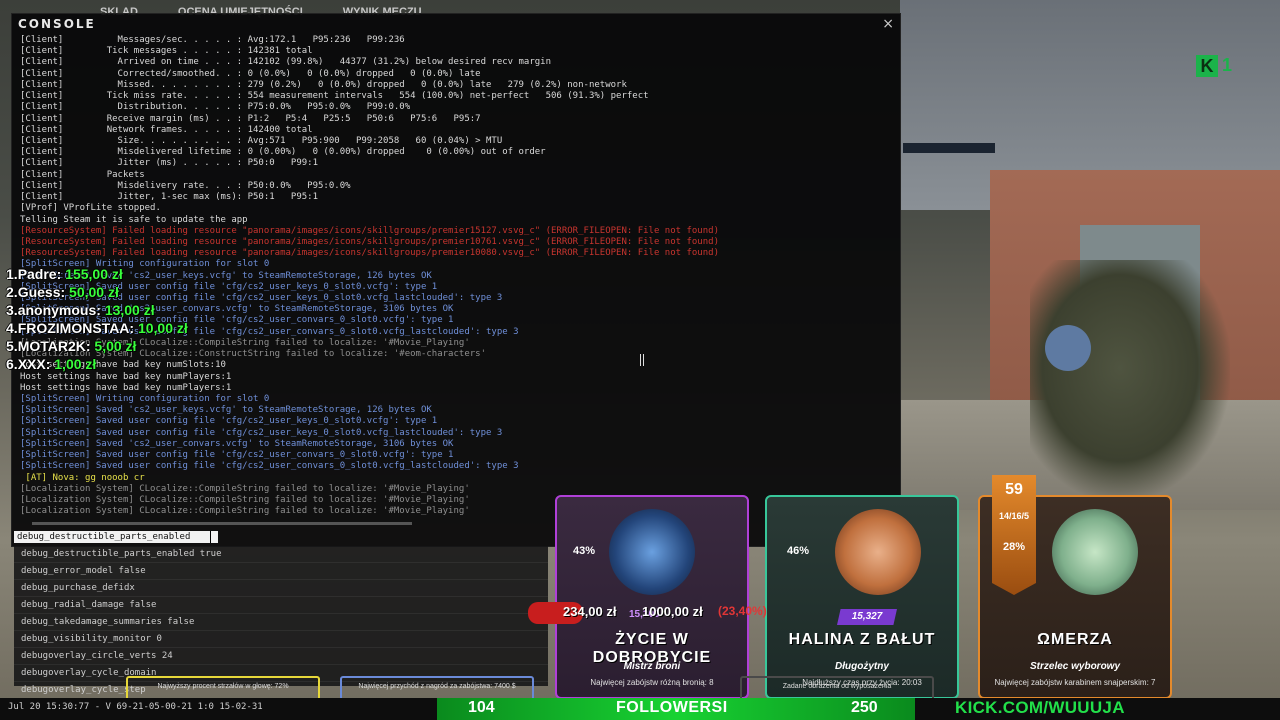  Describe the element at coordinates (1075, 666) in the screenshot. I see `player-card-award: Strzelec wyborowy` at that location.